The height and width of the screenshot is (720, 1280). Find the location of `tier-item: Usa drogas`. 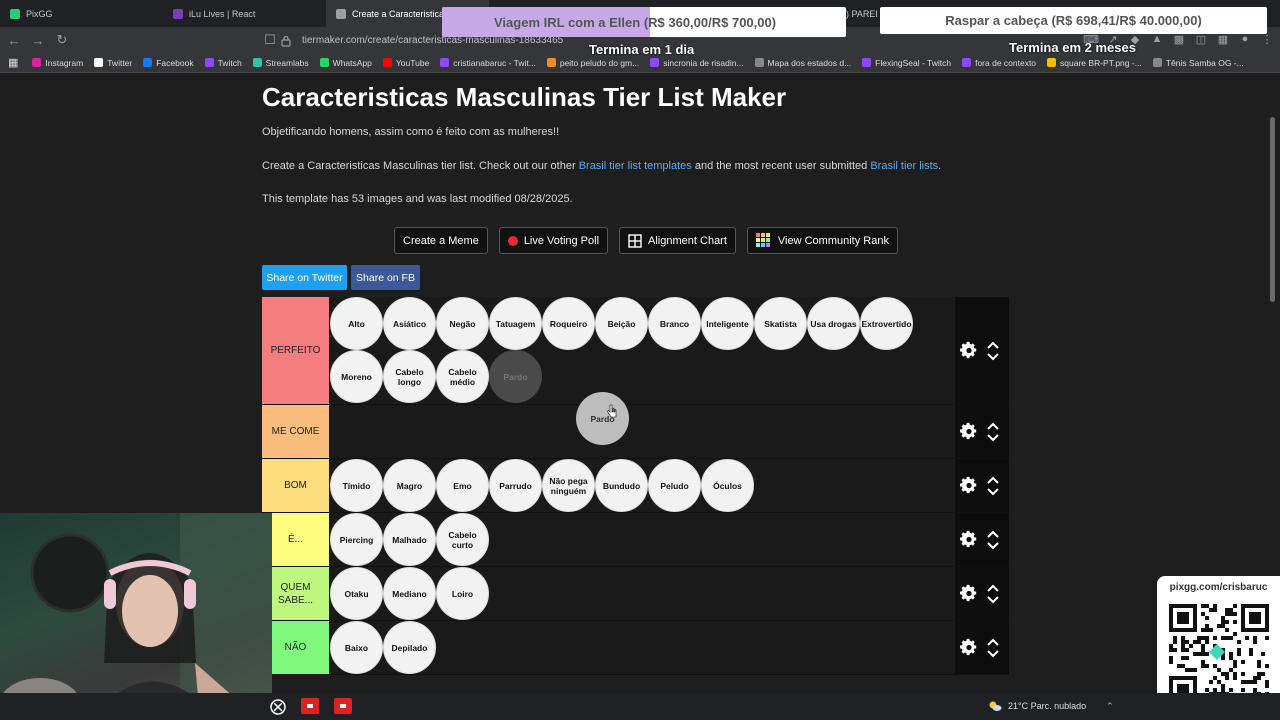

tier-item: Usa drogas is located at coordinates (833, 323).